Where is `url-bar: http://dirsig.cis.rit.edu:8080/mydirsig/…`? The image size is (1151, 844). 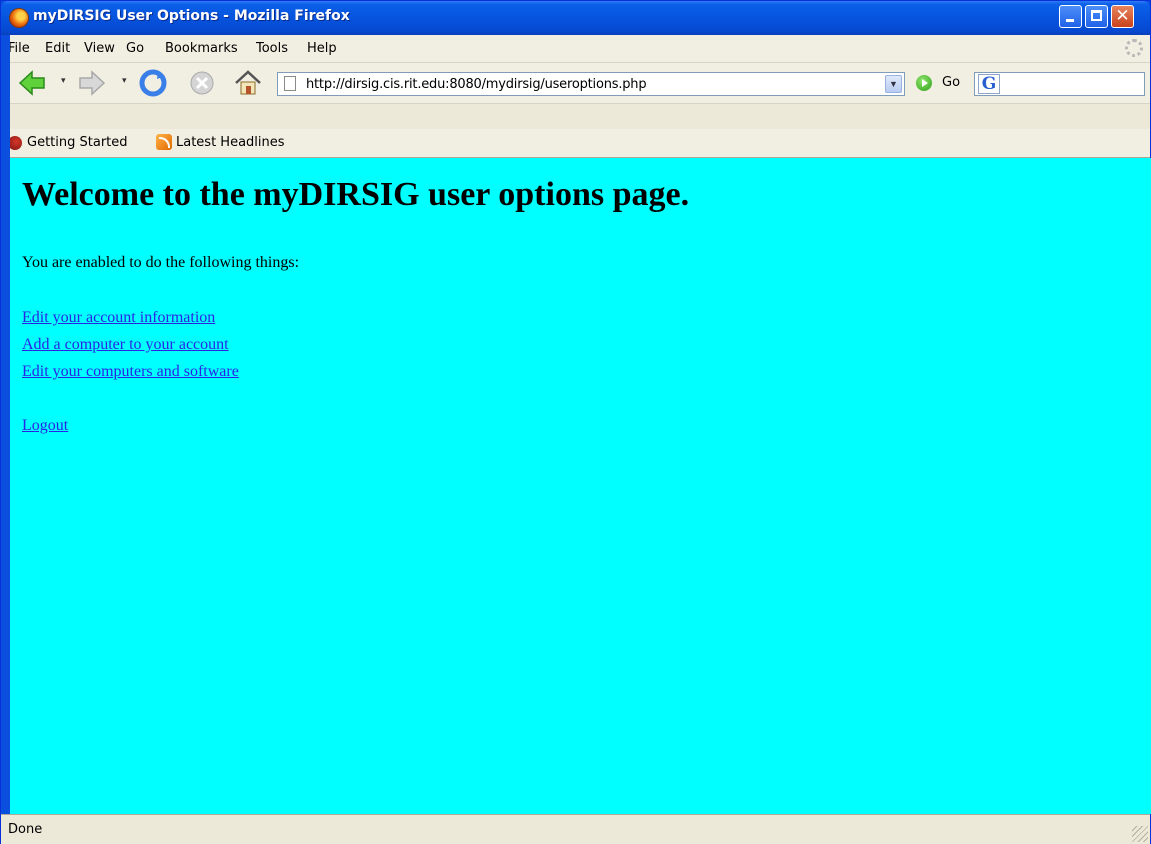 url-bar: http://dirsig.cis.rit.edu:8080/mydirsig/… is located at coordinates (591, 84).